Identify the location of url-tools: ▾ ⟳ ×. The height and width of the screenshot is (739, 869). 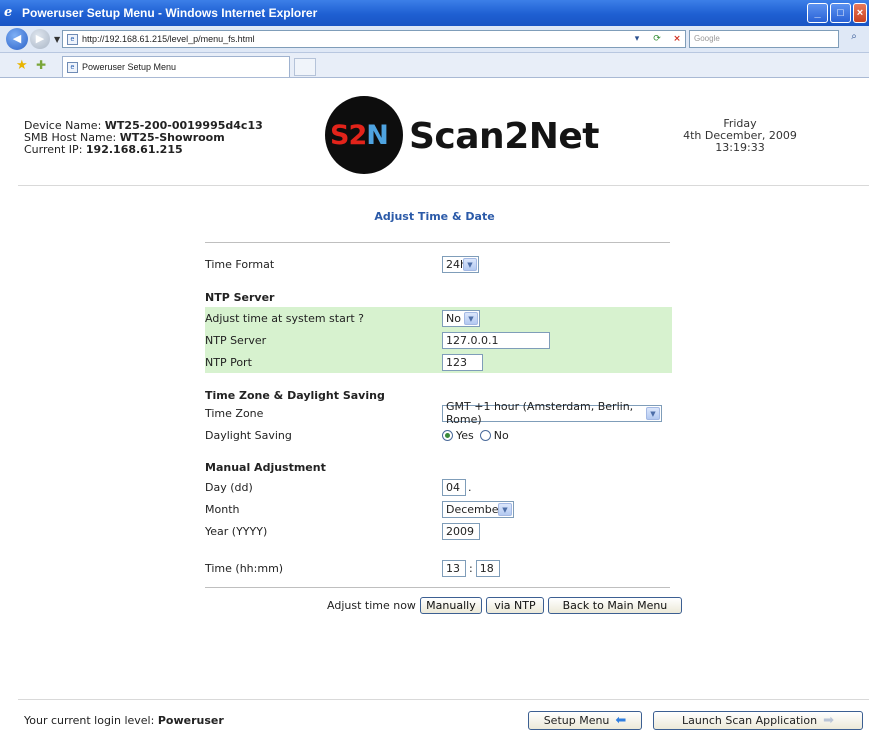
(657, 39).